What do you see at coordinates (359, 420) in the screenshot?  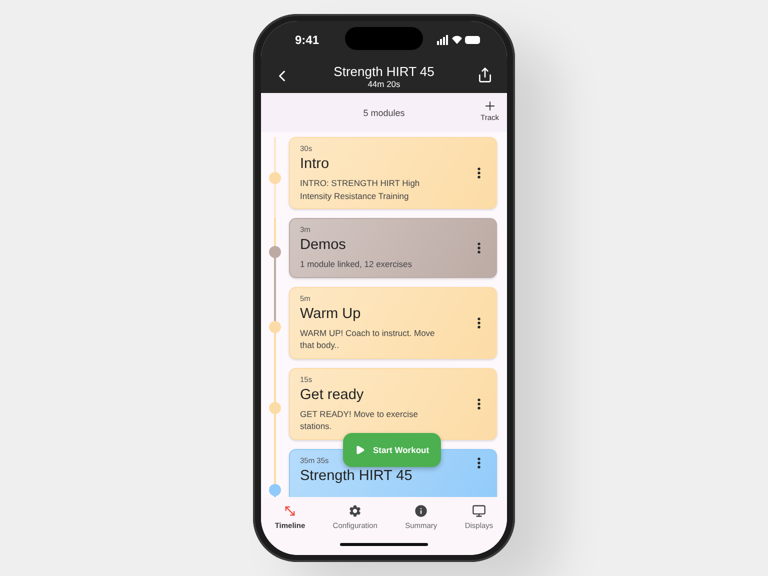 I see `module-description: GET READY! Move to exercise stations.` at bounding box center [359, 420].